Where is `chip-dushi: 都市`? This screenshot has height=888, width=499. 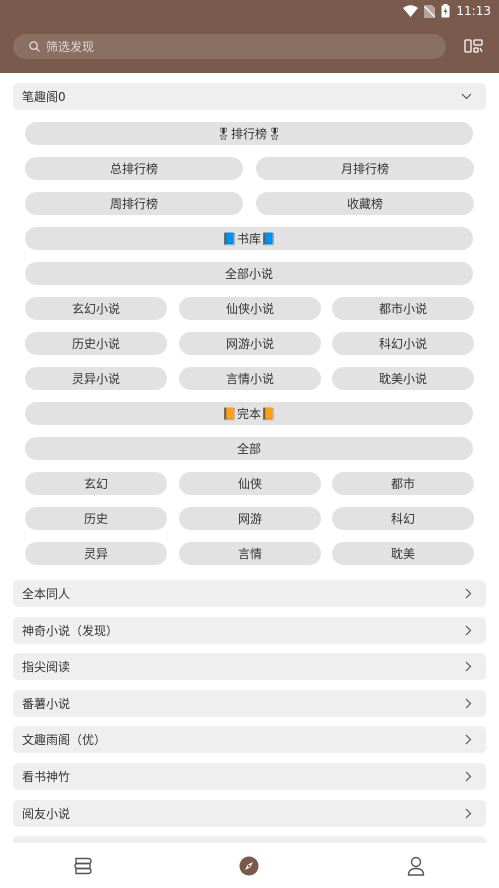
chip-dushi: 都市 is located at coordinates (403, 483).